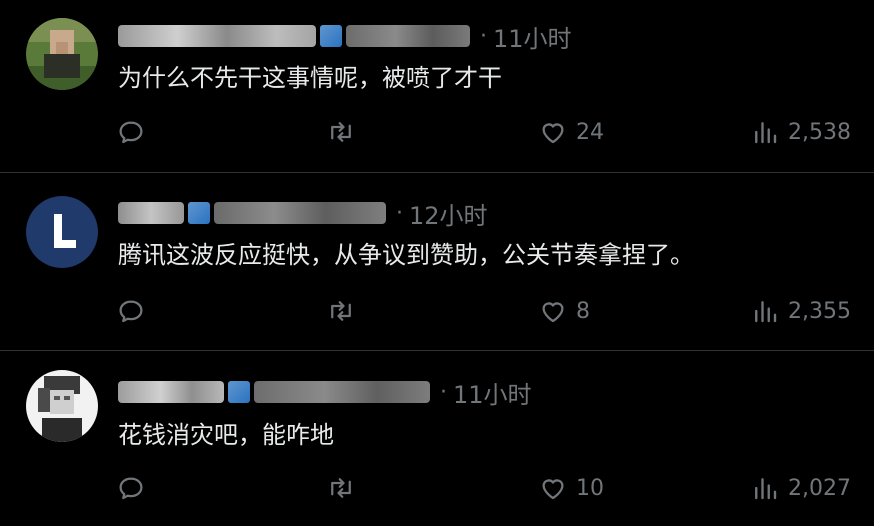 The height and width of the screenshot is (526, 874). What do you see at coordinates (226, 435) in the screenshot?
I see `tweet-text: 花钱消灾吧，能咋地` at bounding box center [226, 435].